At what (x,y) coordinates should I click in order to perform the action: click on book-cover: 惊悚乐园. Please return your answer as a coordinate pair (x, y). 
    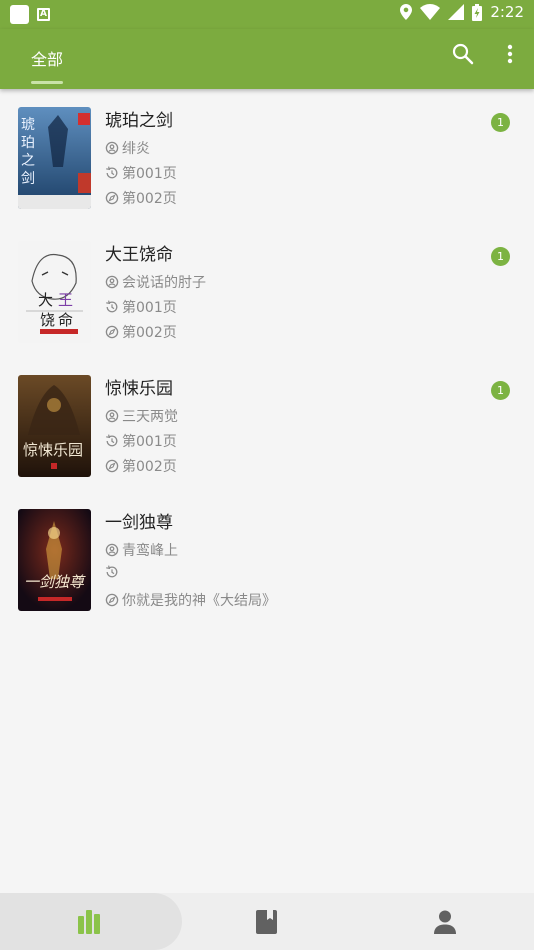
    Looking at the image, I should click on (54, 426).